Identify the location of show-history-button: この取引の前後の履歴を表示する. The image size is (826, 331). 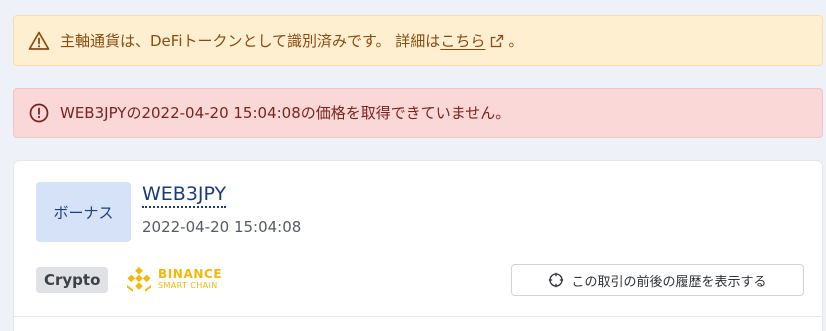
(657, 280).